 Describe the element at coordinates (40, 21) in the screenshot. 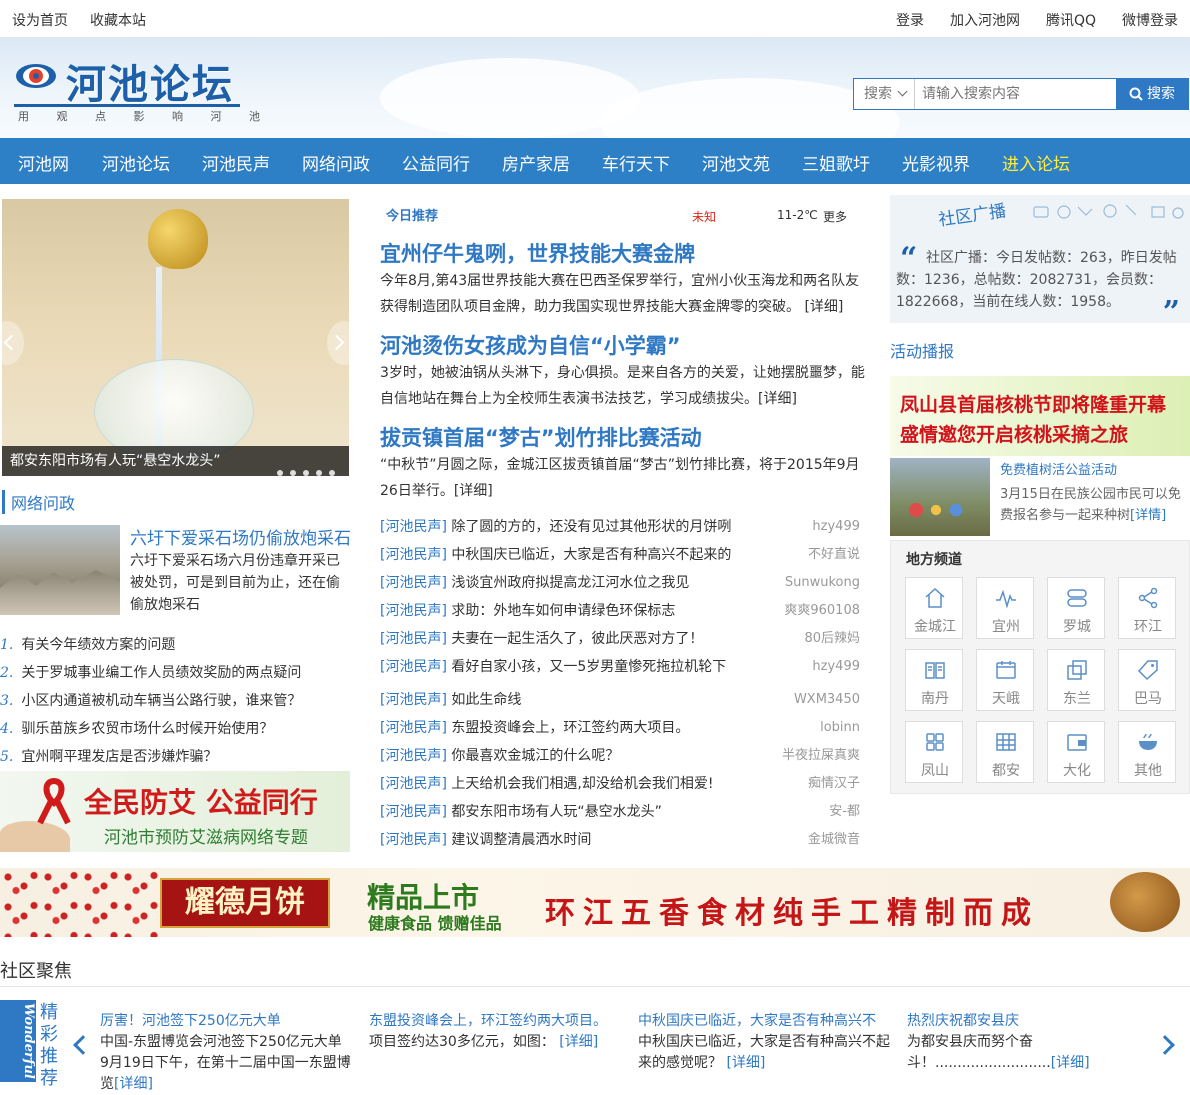

I see `set-homepage-link: 设为首页` at that location.